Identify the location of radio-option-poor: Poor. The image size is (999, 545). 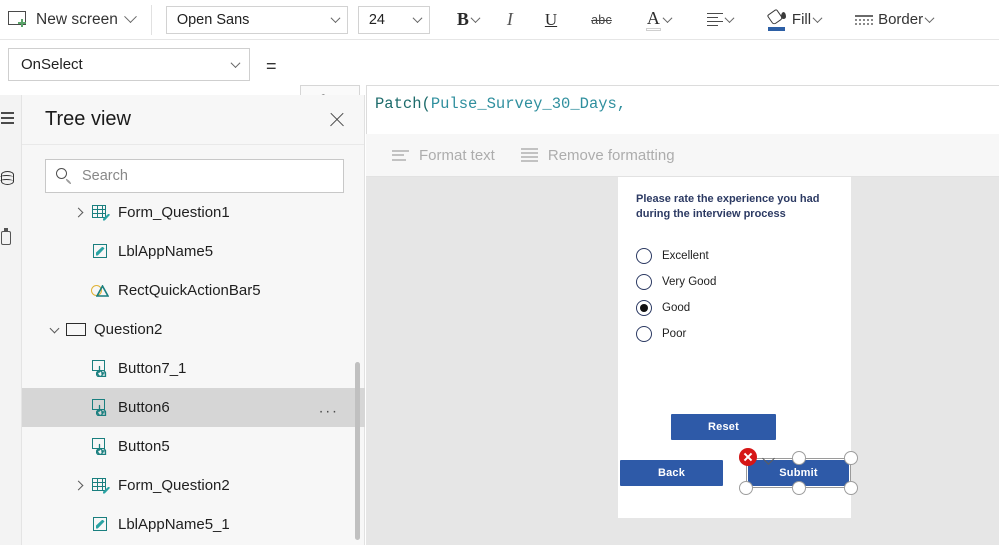
(676, 334).